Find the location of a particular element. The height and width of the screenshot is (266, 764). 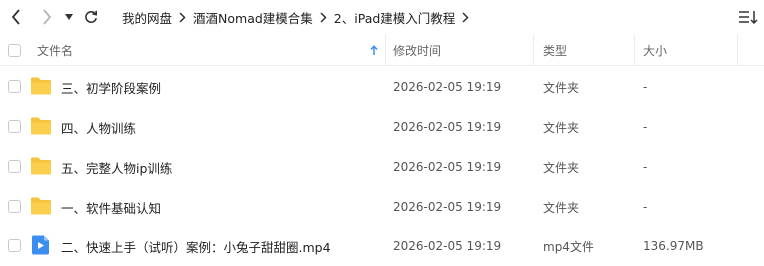

file-size: 136.97MB is located at coordinates (673, 246).